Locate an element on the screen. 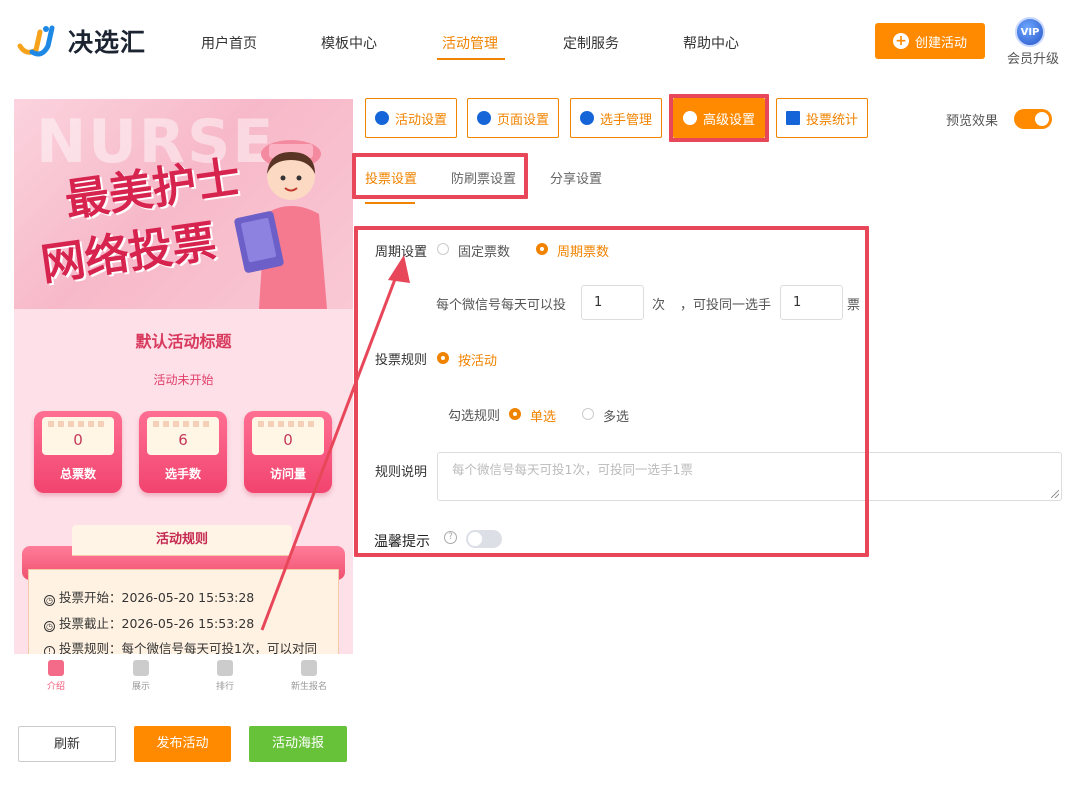 This screenshot has height=787, width=1079. stat-label: 总票数 is located at coordinates (77, 474).